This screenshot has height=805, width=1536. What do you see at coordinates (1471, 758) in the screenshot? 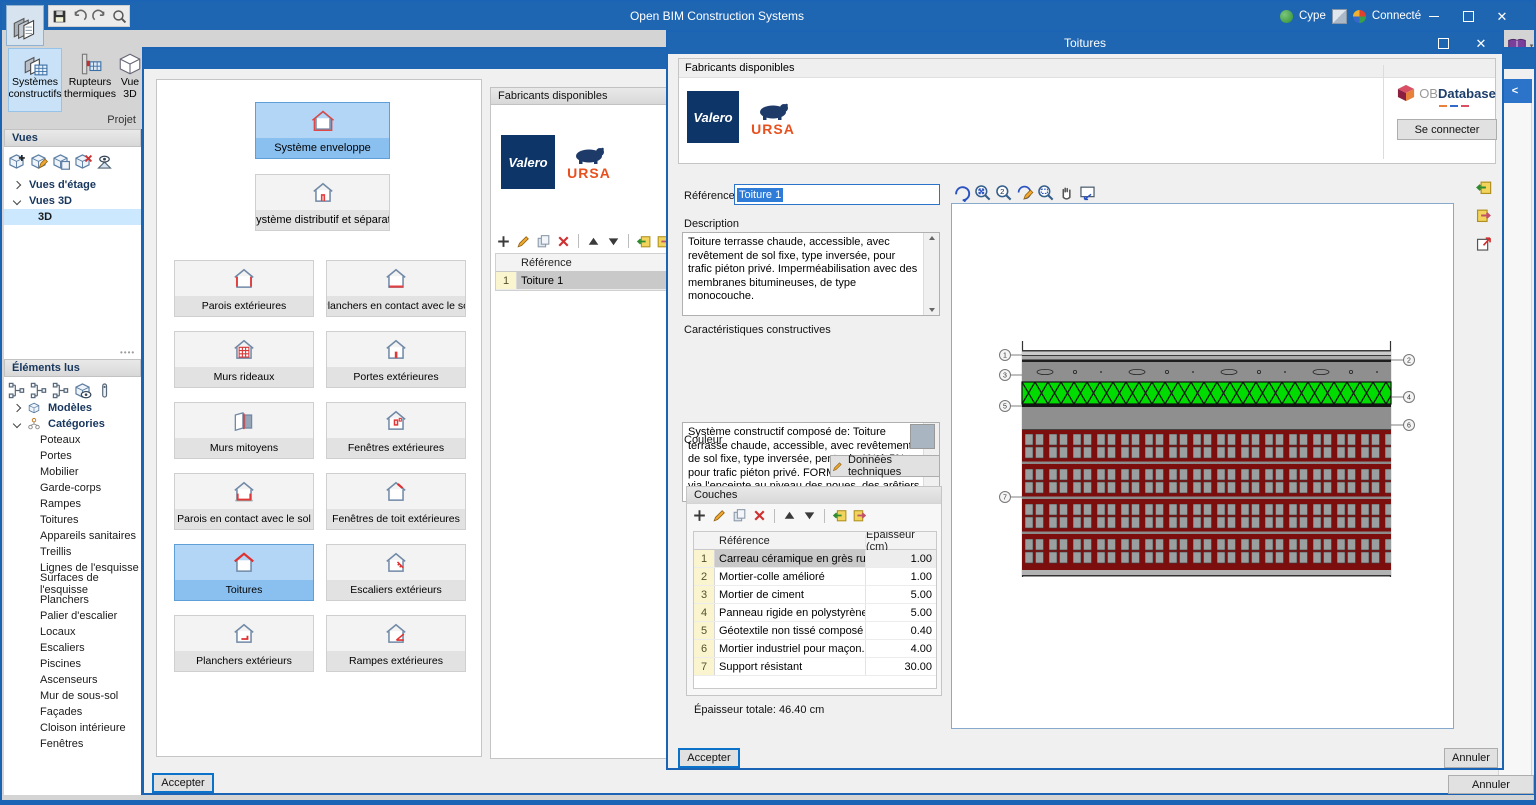
I see `dialog-cancel-button: Annuler` at bounding box center [1471, 758].